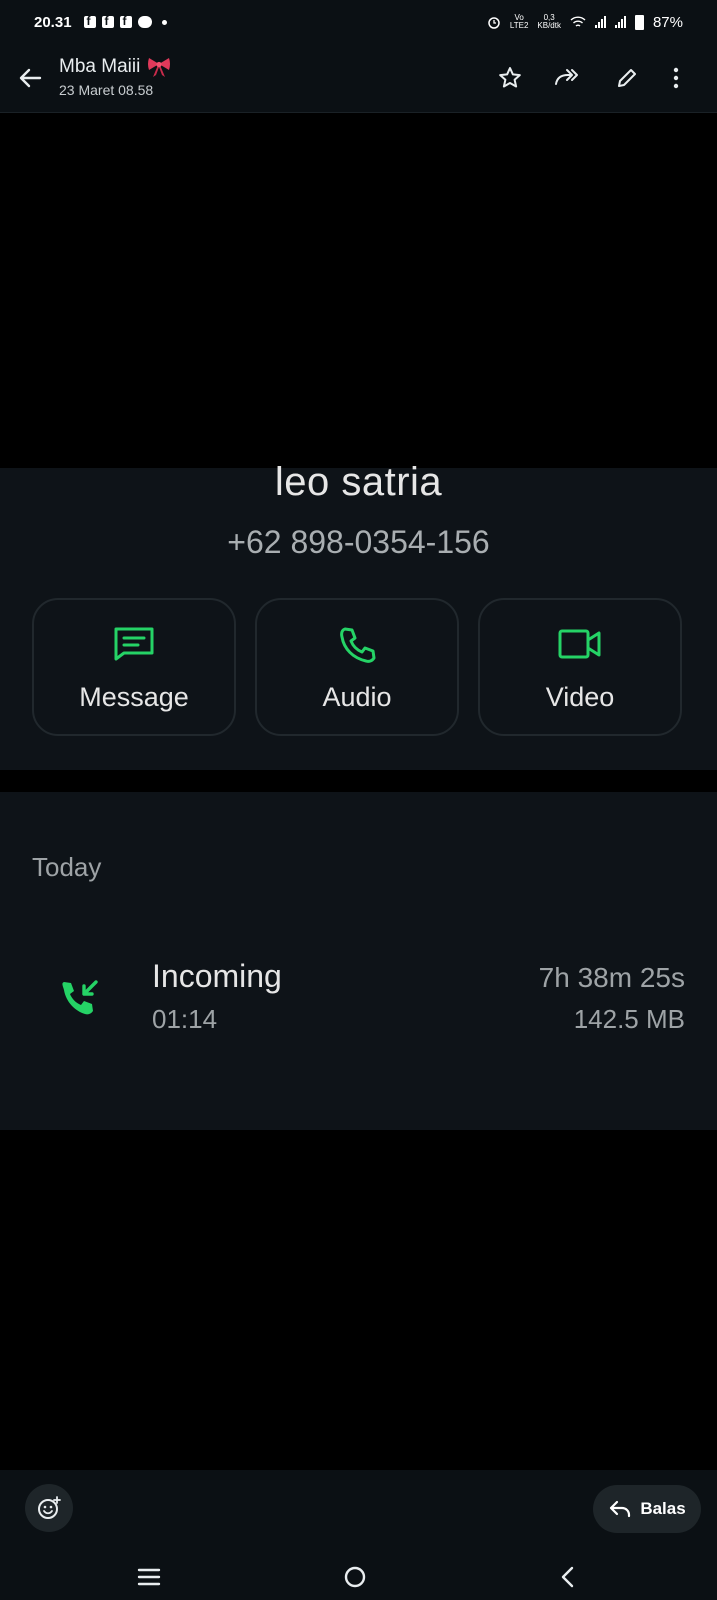 The width and height of the screenshot is (717, 1600). I want to click on bottom-bar: Balas, so click(358, 1535).